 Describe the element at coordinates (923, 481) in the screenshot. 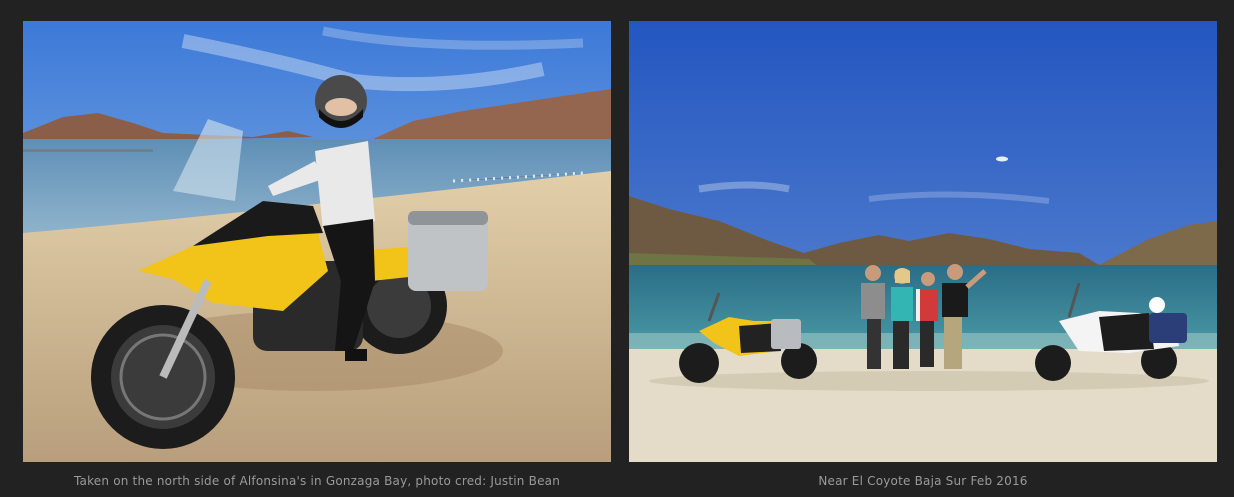

I see `photo-caption: Near El Coyote Baja Sur Feb 2016` at that location.